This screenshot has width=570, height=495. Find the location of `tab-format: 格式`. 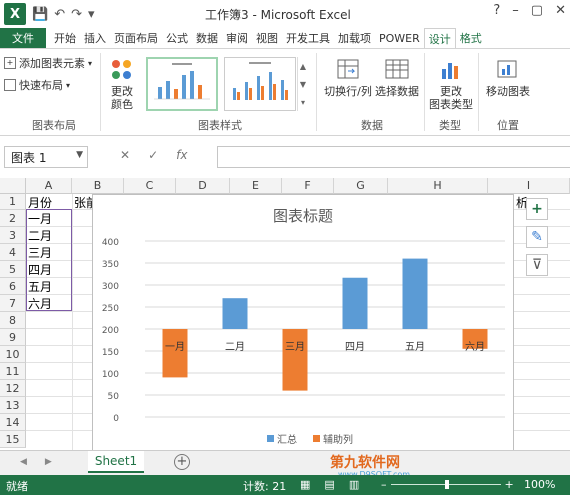

tab-format: 格式 is located at coordinates (471, 38).